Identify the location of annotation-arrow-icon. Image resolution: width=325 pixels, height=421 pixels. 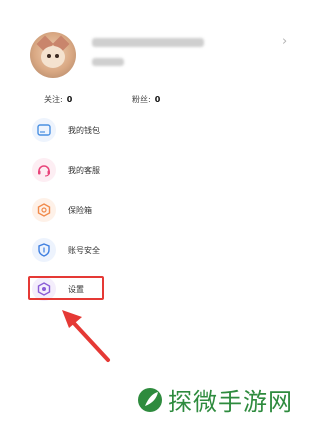
(86, 336).